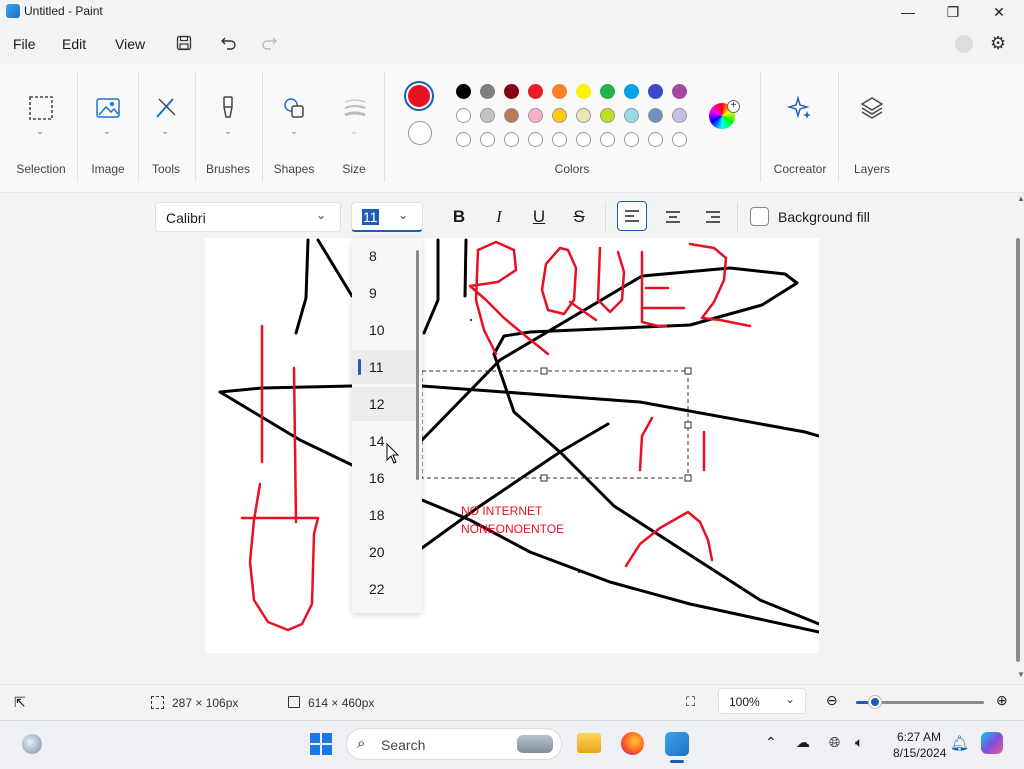  Describe the element at coordinates (771, 742) in the screenshot. I see `show-hidden-icons-chevron-icon: ⌃` at that location.